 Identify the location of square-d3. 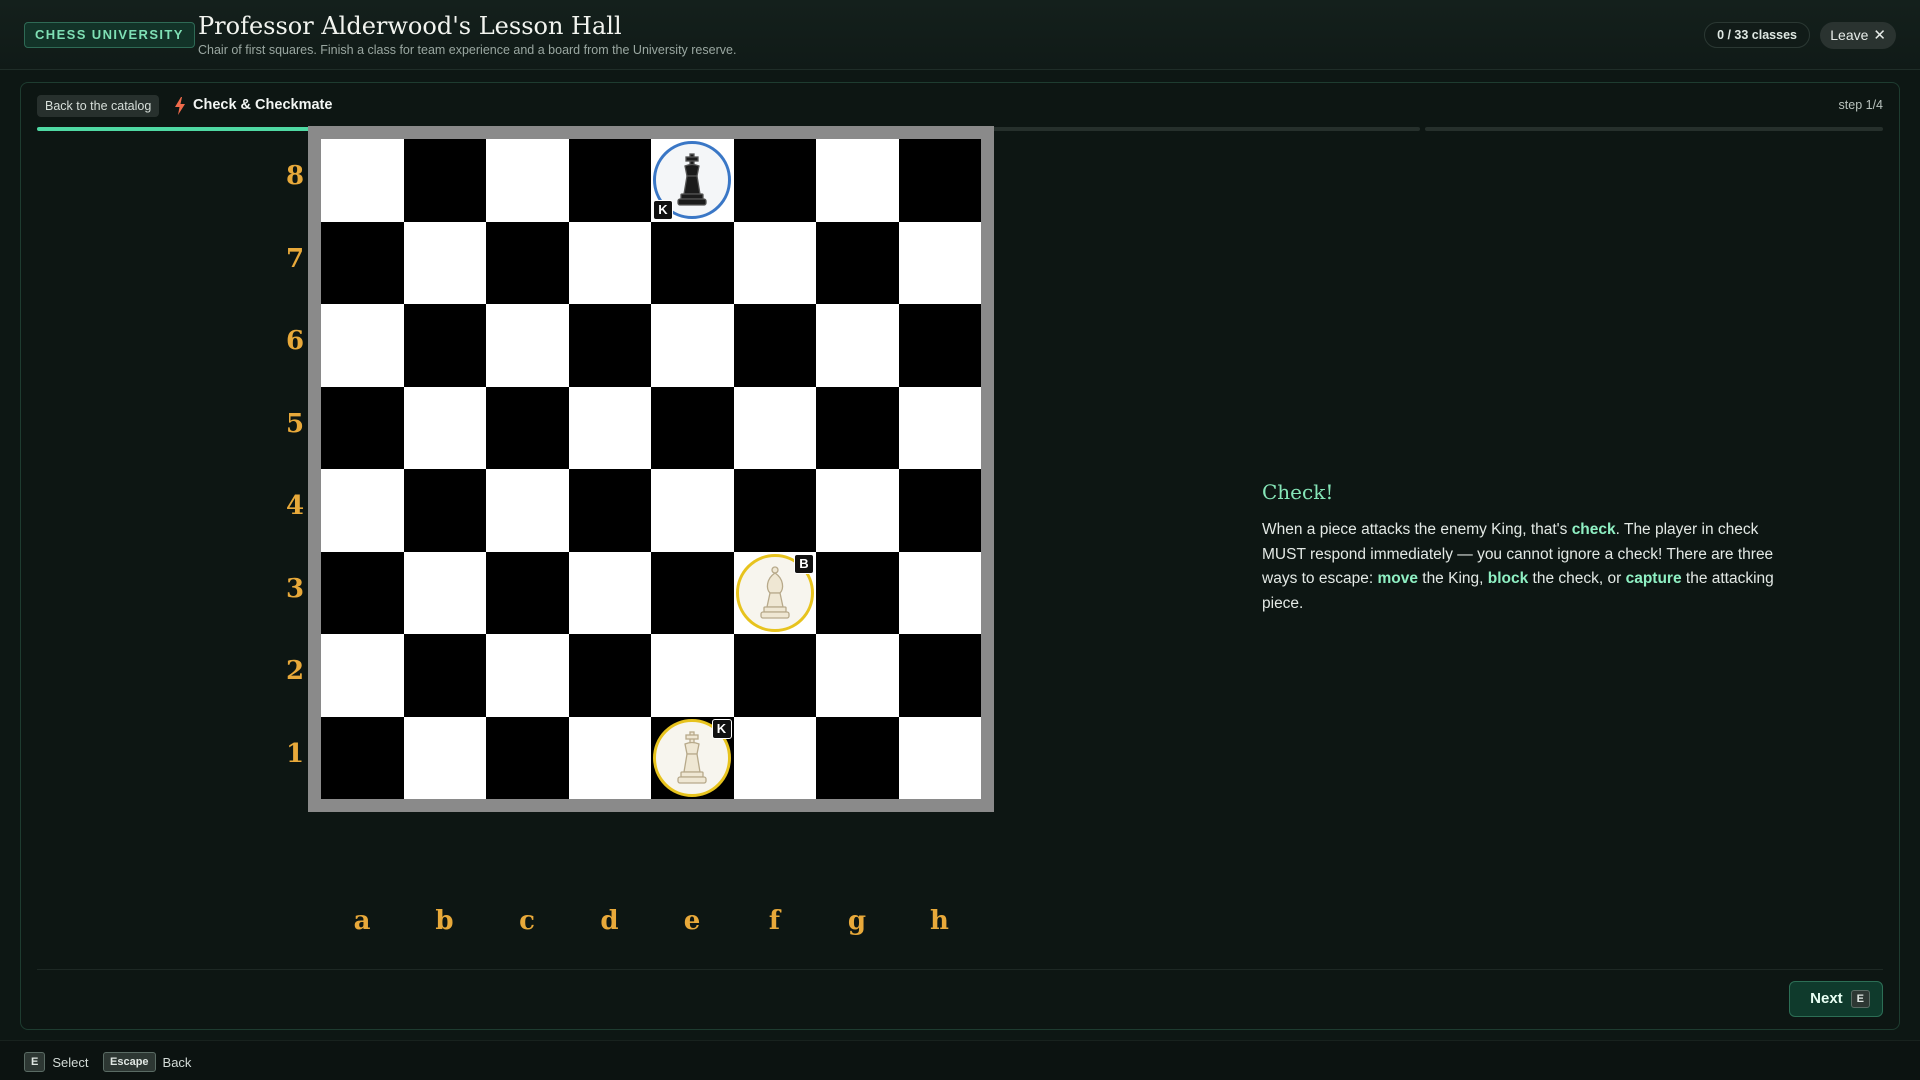
(609, 592).